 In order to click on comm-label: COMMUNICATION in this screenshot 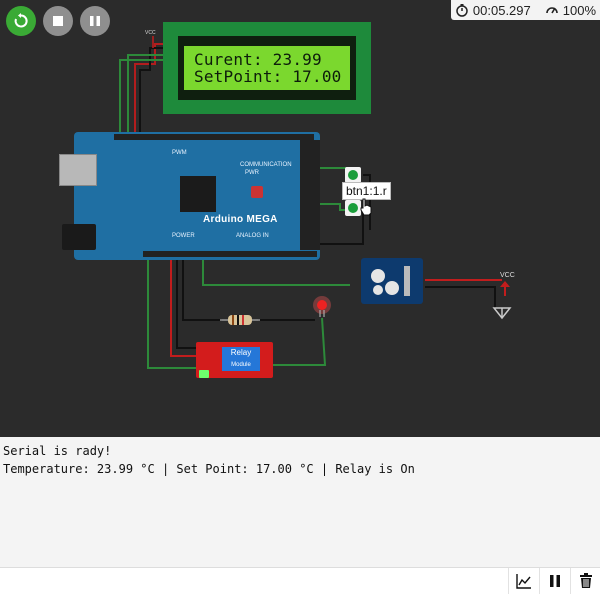, I will do `click(266, 165)`.